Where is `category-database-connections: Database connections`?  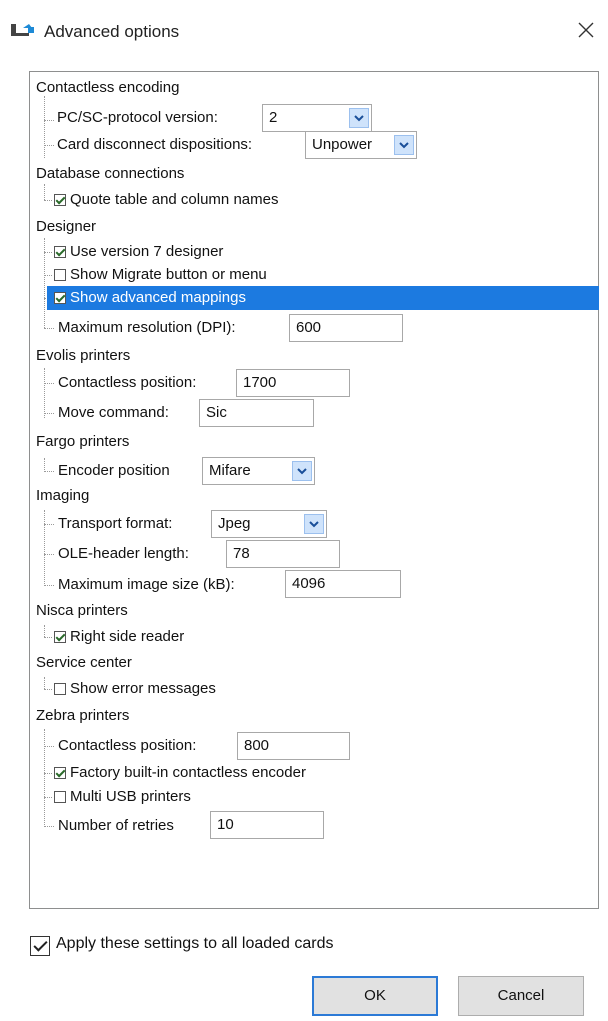 category-database-connections: Database connections is located at coordinates (110, 174).